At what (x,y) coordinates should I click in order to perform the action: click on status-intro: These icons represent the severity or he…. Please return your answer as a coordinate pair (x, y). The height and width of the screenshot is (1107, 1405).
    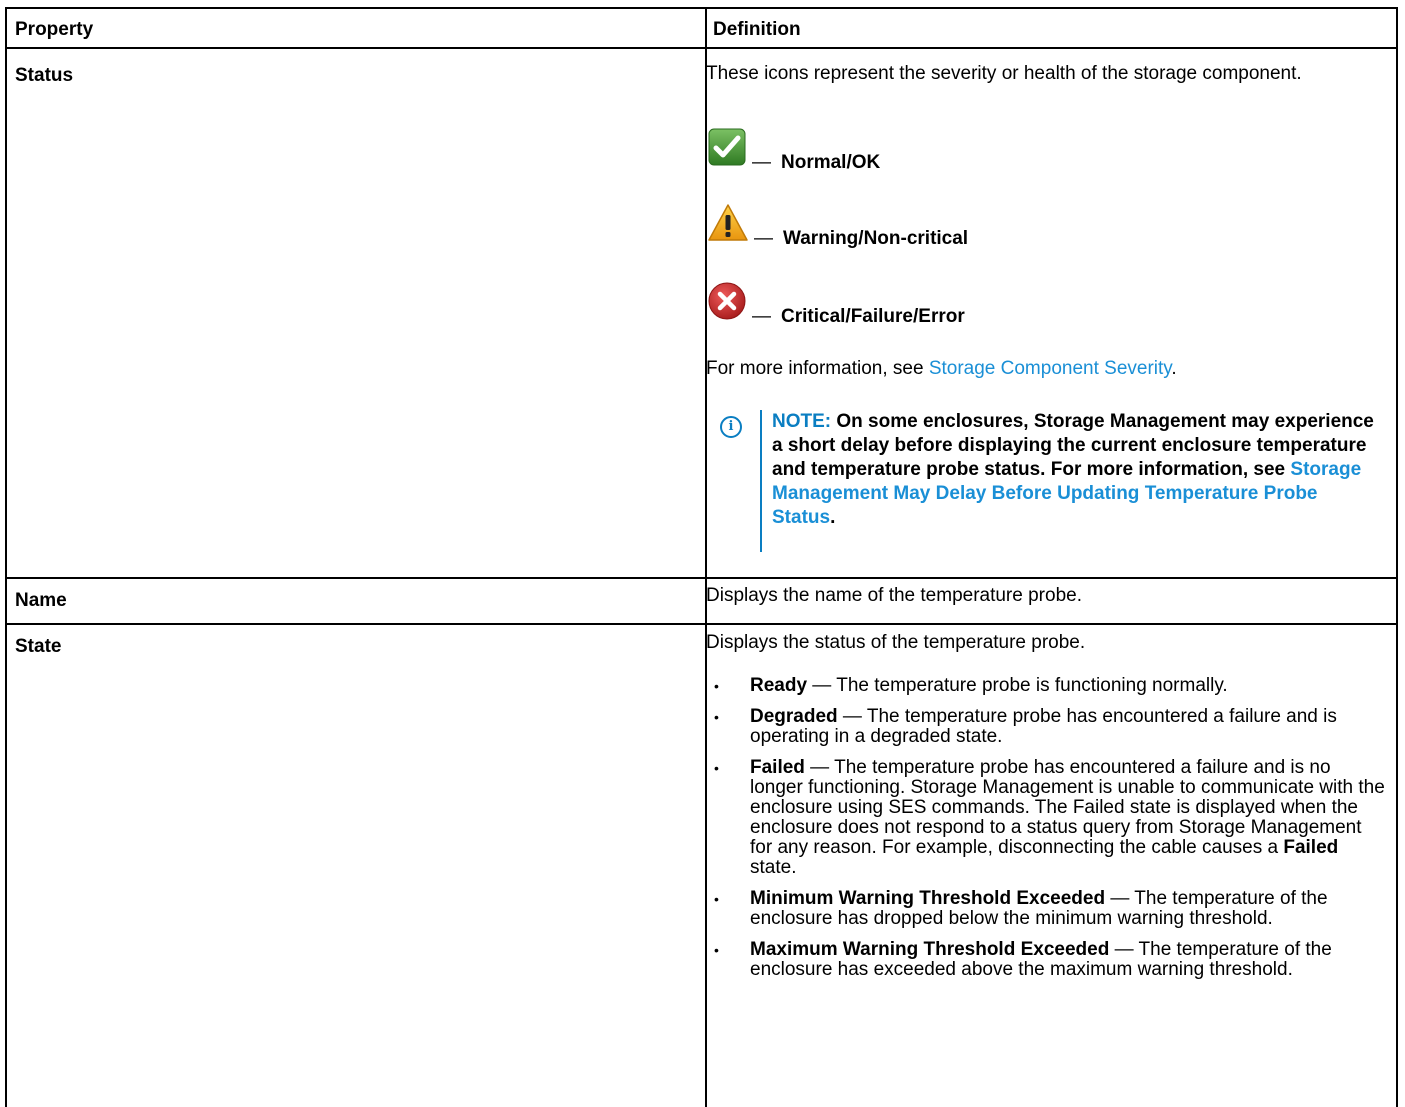
    Looking at the image, I should click on (1004, 73).